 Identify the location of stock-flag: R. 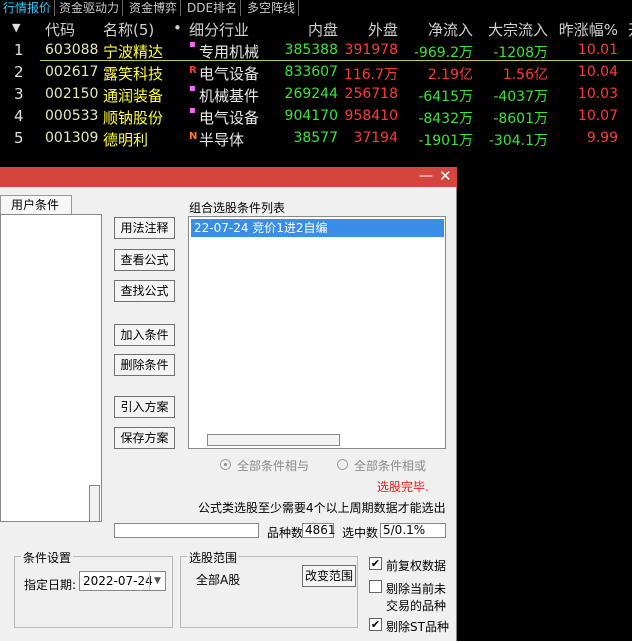
(193, 70).